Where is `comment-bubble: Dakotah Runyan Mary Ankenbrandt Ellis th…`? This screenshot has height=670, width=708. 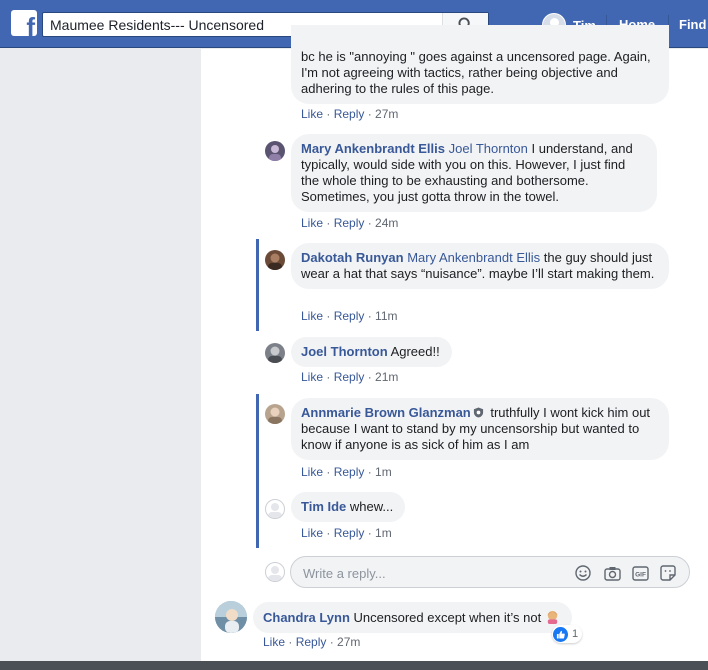
comment-bubble: Dakotah Runyan Mary Ankenbrandt Ellis th… is located at coordinates (480, 266).